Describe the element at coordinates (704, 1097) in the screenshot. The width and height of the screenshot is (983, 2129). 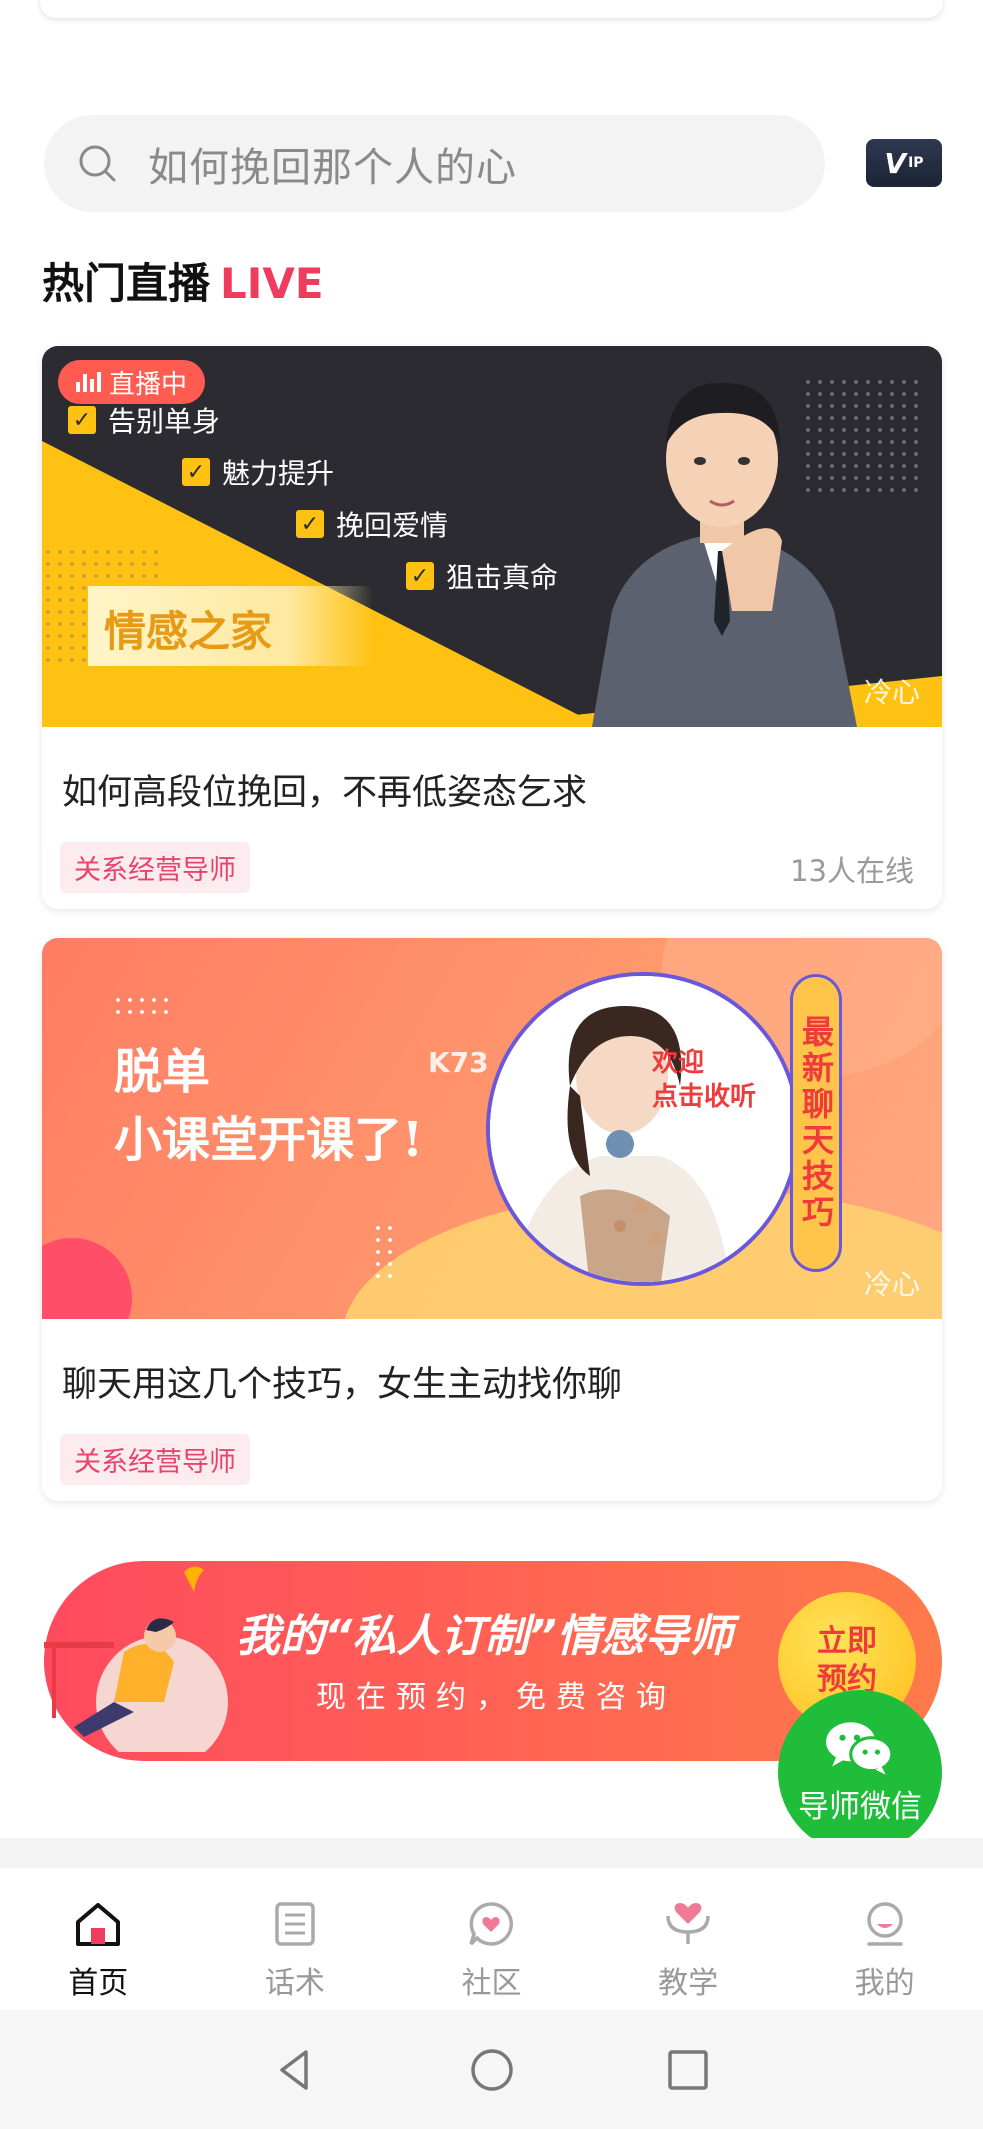
I see `welcome-line-2: 点击收听` at that location.